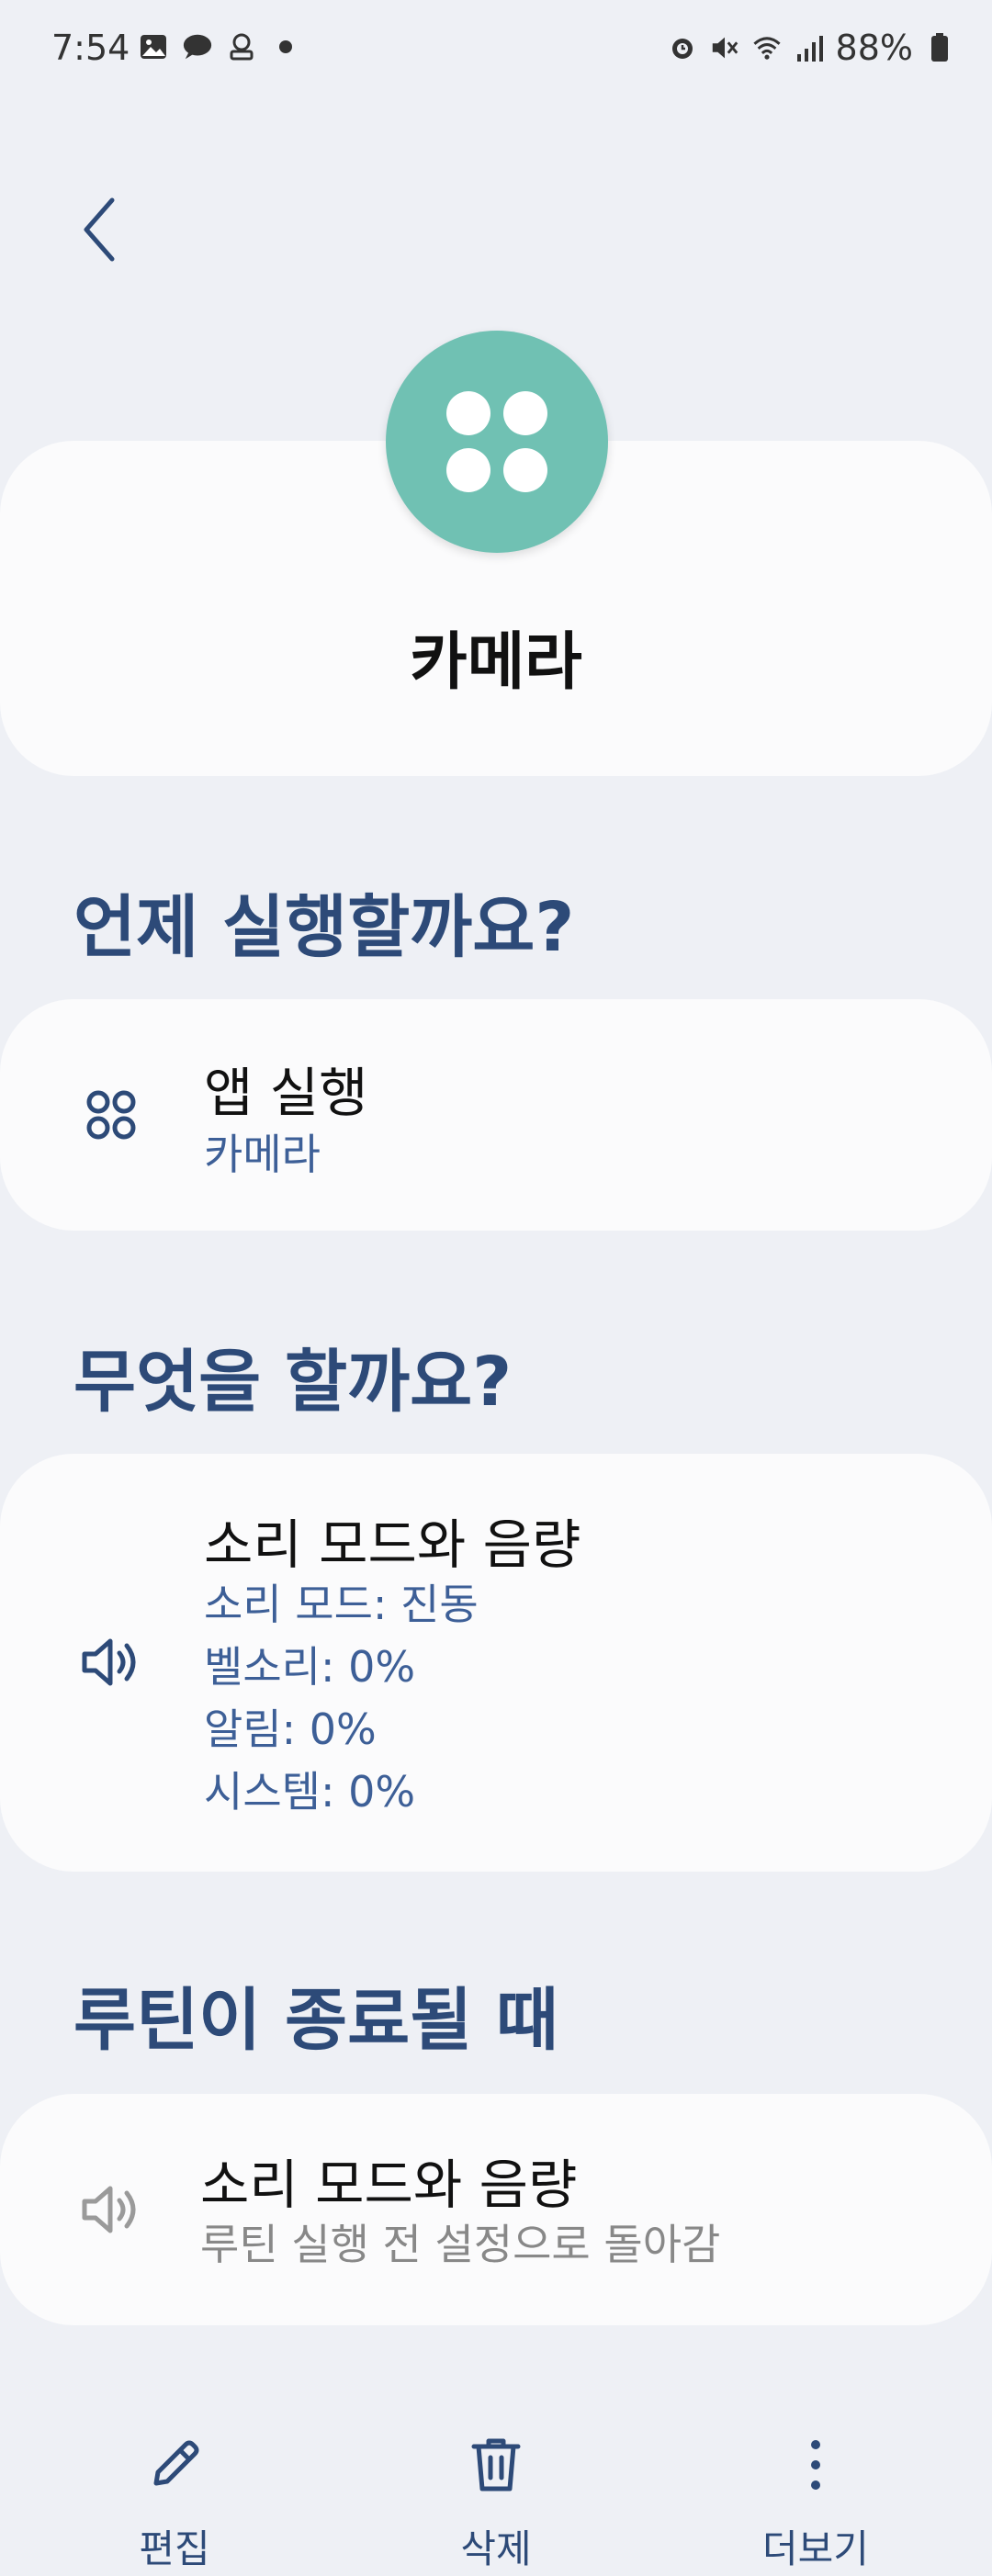 The image size is (992, 2576). What do you see at coordinates (293, 1382) in the screenshot?
I see `action-section-heading: 무엇을 할까요?` at bounding box center [293, 1382].